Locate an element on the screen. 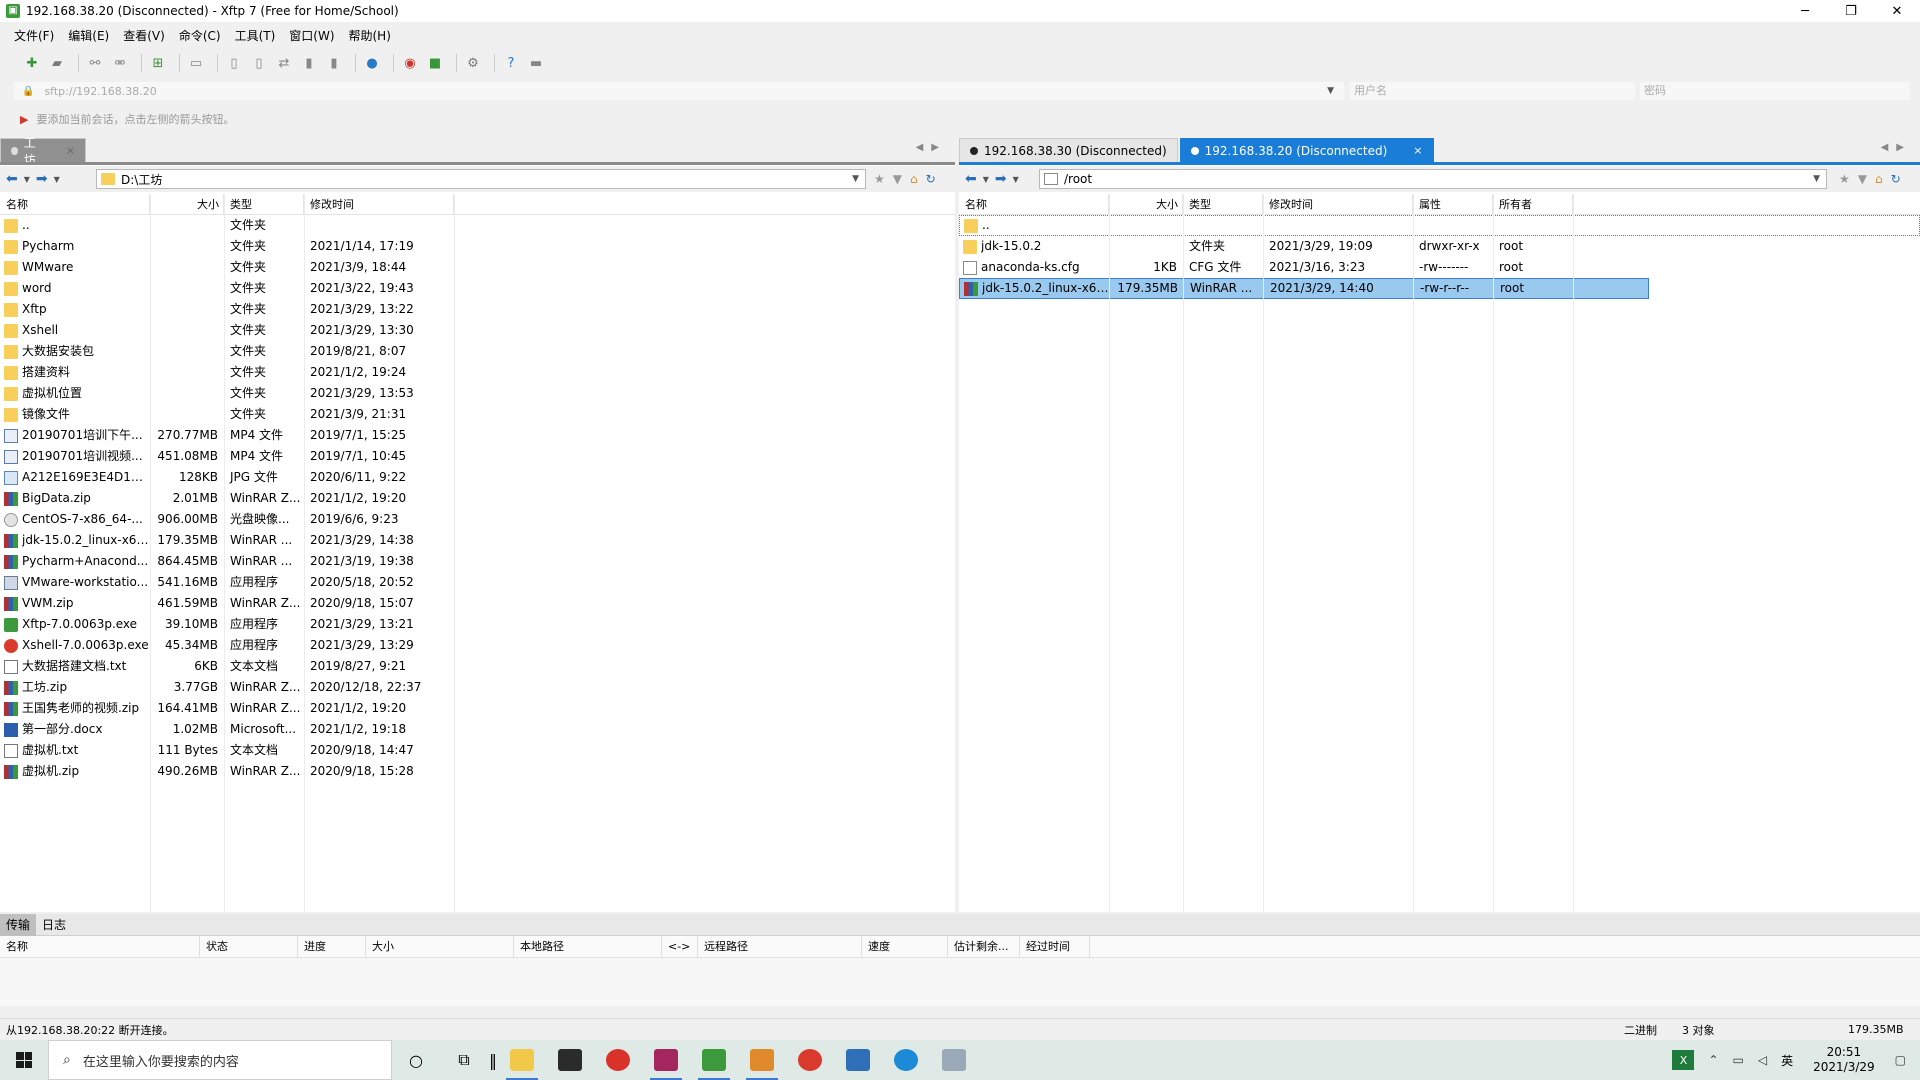  folder-row: Xftp 文件夹 2021/3/29, 13:22 is located at coordinates (477, 309).